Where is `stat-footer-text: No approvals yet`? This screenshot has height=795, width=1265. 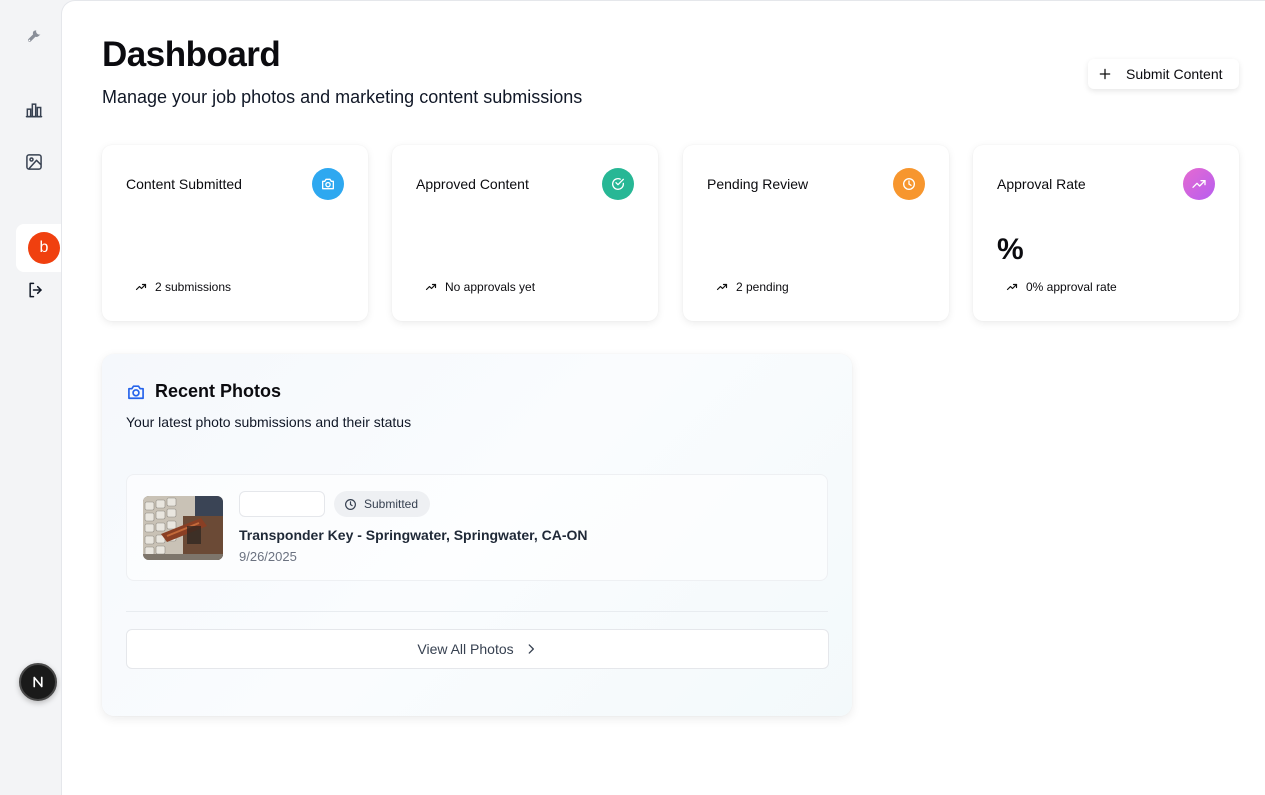
stat-footer-text: No approvals yet is located at coordinates (490, 287).